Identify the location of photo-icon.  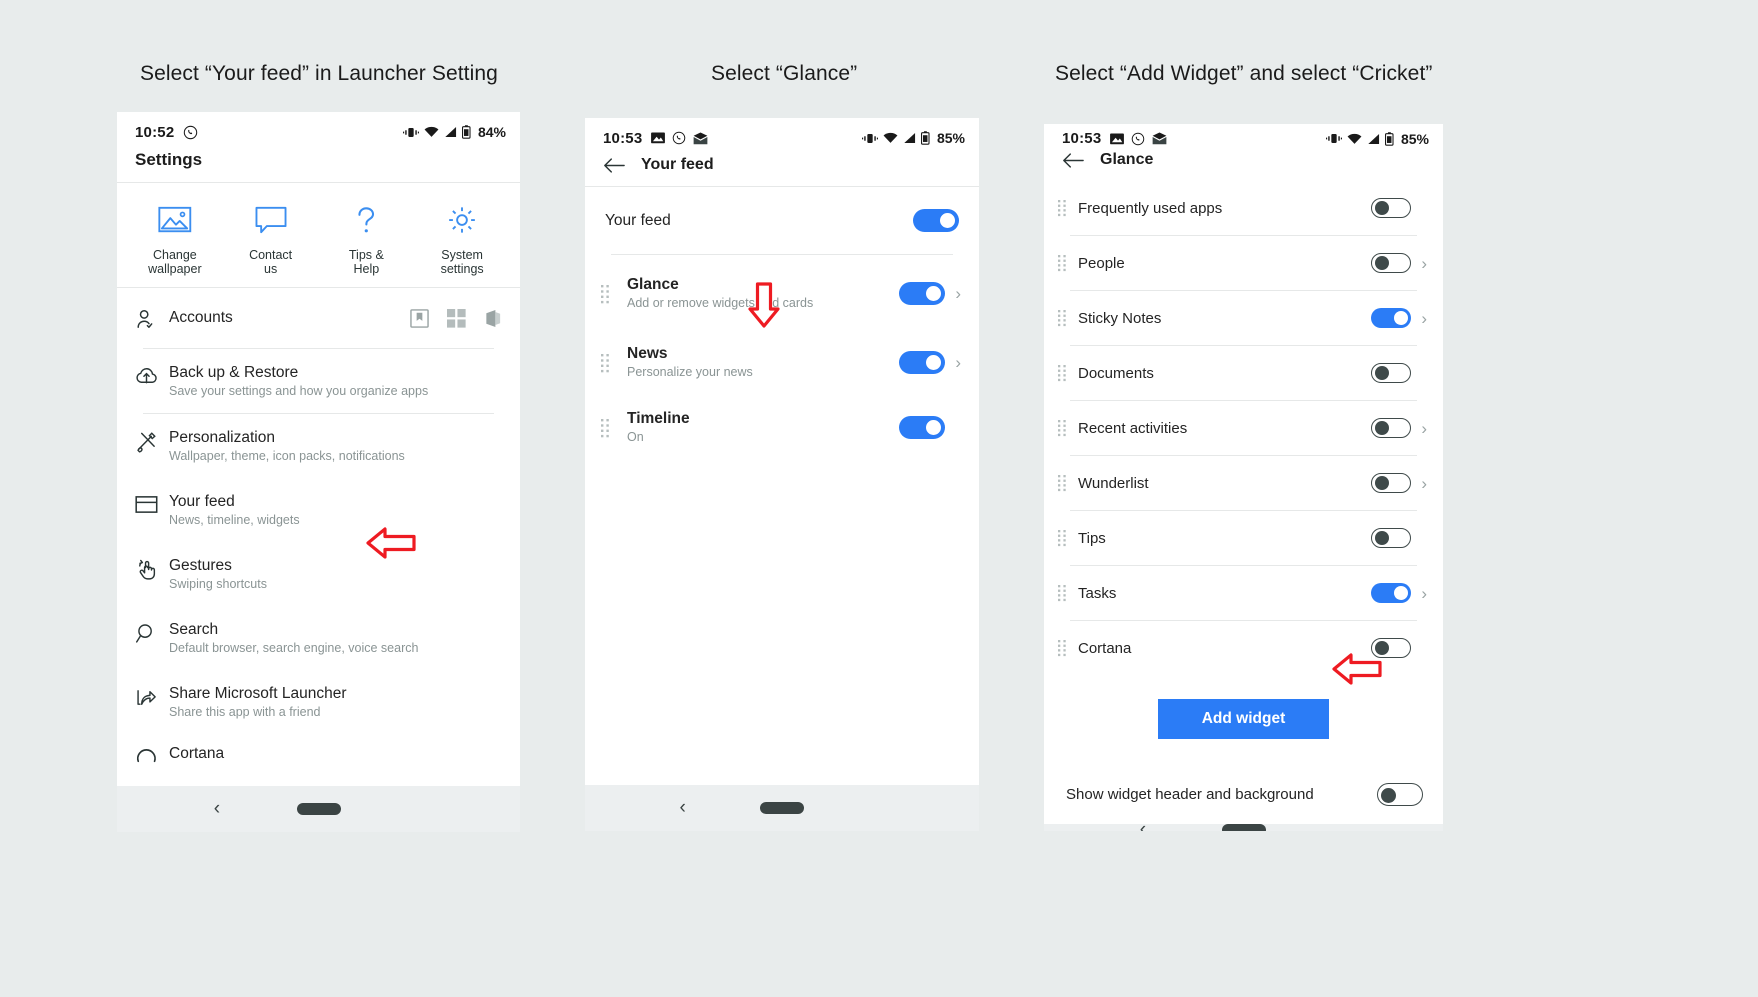
(1117, 139).